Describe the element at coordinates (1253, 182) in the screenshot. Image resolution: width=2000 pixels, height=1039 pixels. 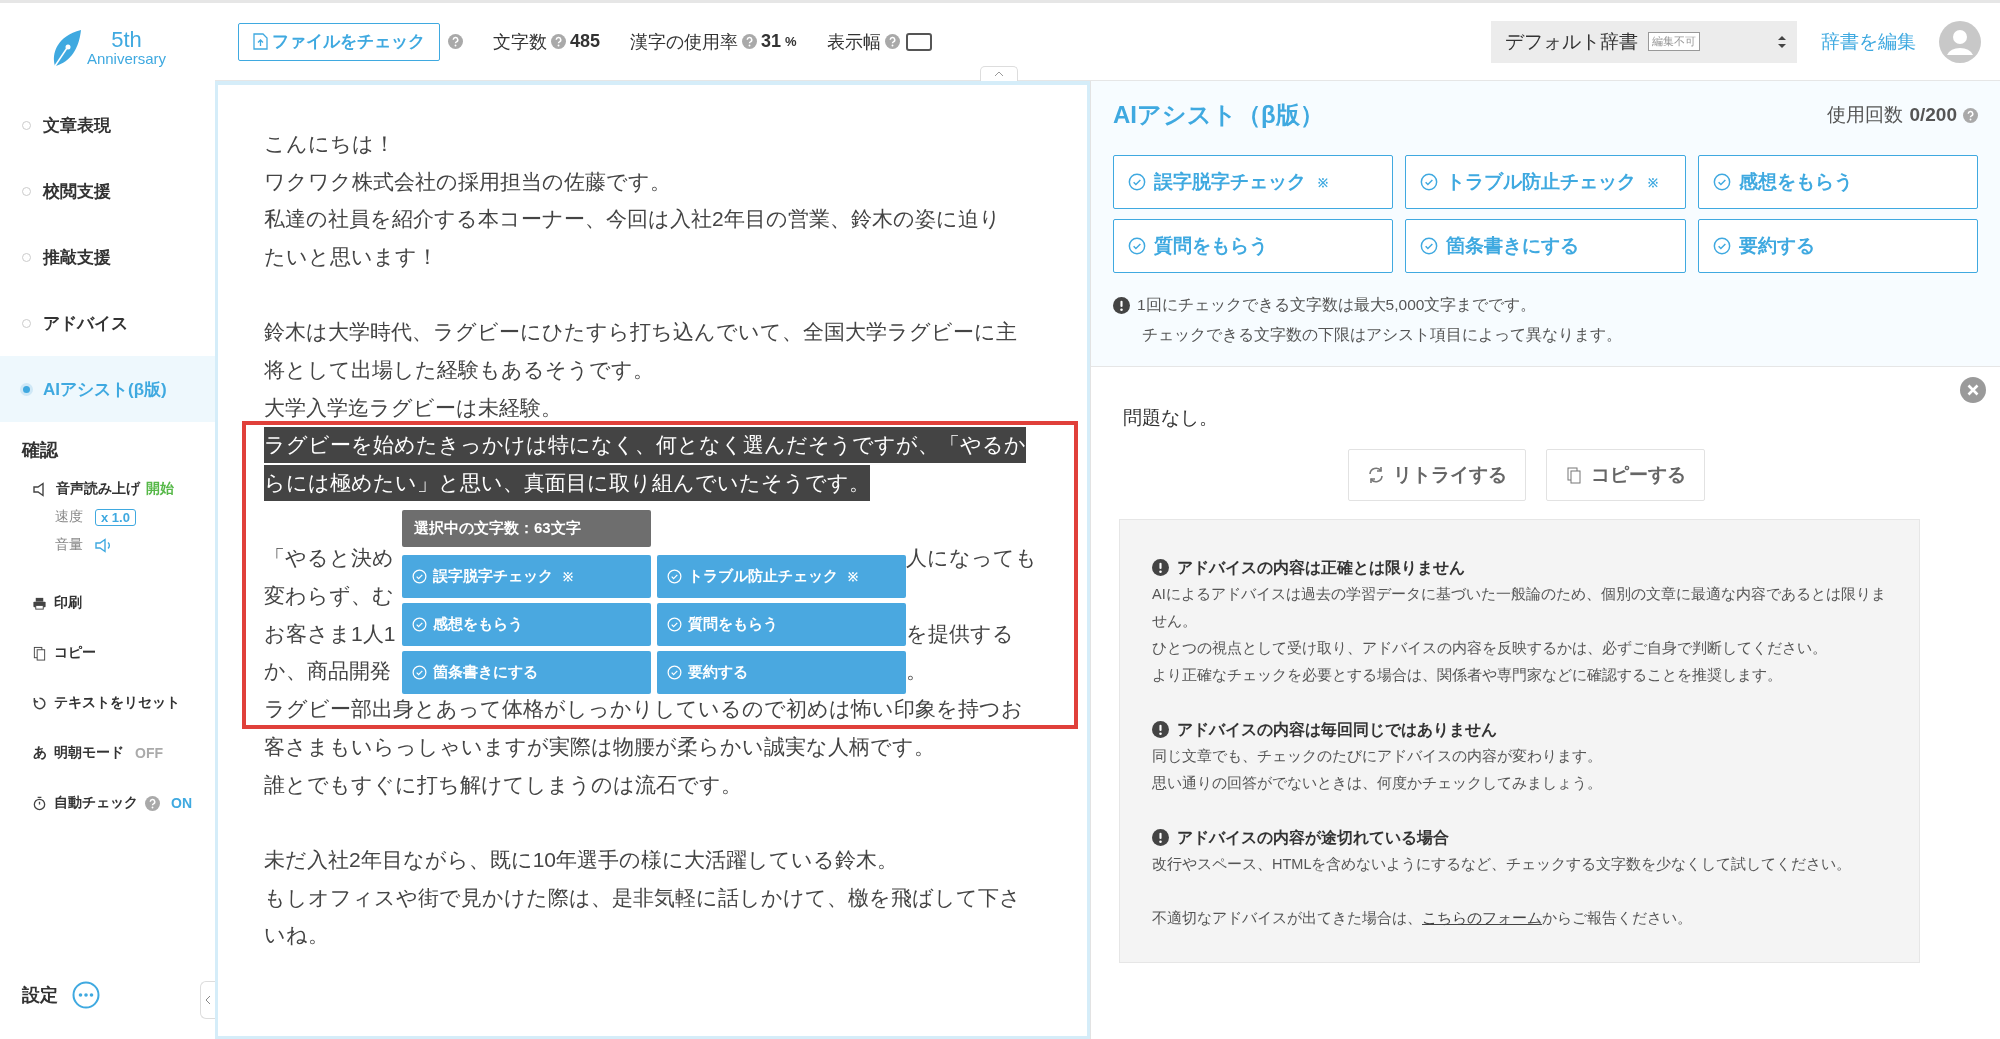
I see `assist-action-button: 誤字脱字チェック ※` at that location.